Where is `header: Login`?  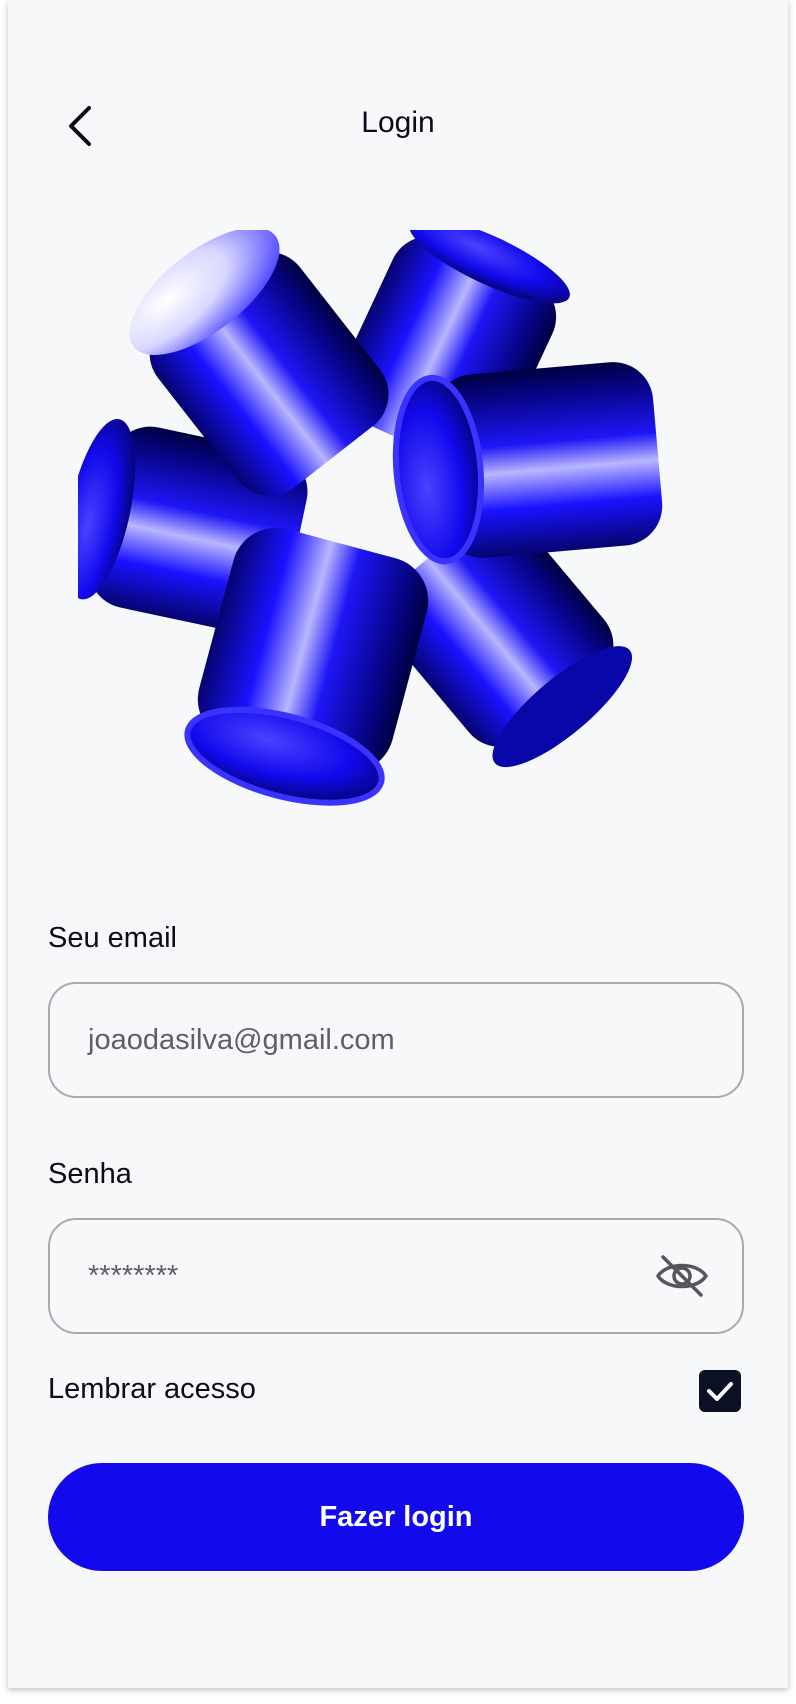
header: Login is located at coordinates (398, 125).